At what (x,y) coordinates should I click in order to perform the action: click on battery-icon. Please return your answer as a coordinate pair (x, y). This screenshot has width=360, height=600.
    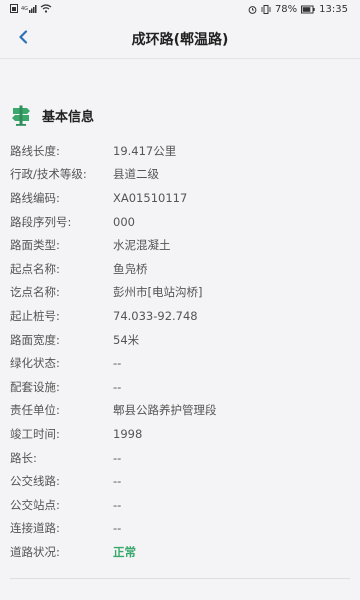
    Looking at the image, I should click on (308, 9).